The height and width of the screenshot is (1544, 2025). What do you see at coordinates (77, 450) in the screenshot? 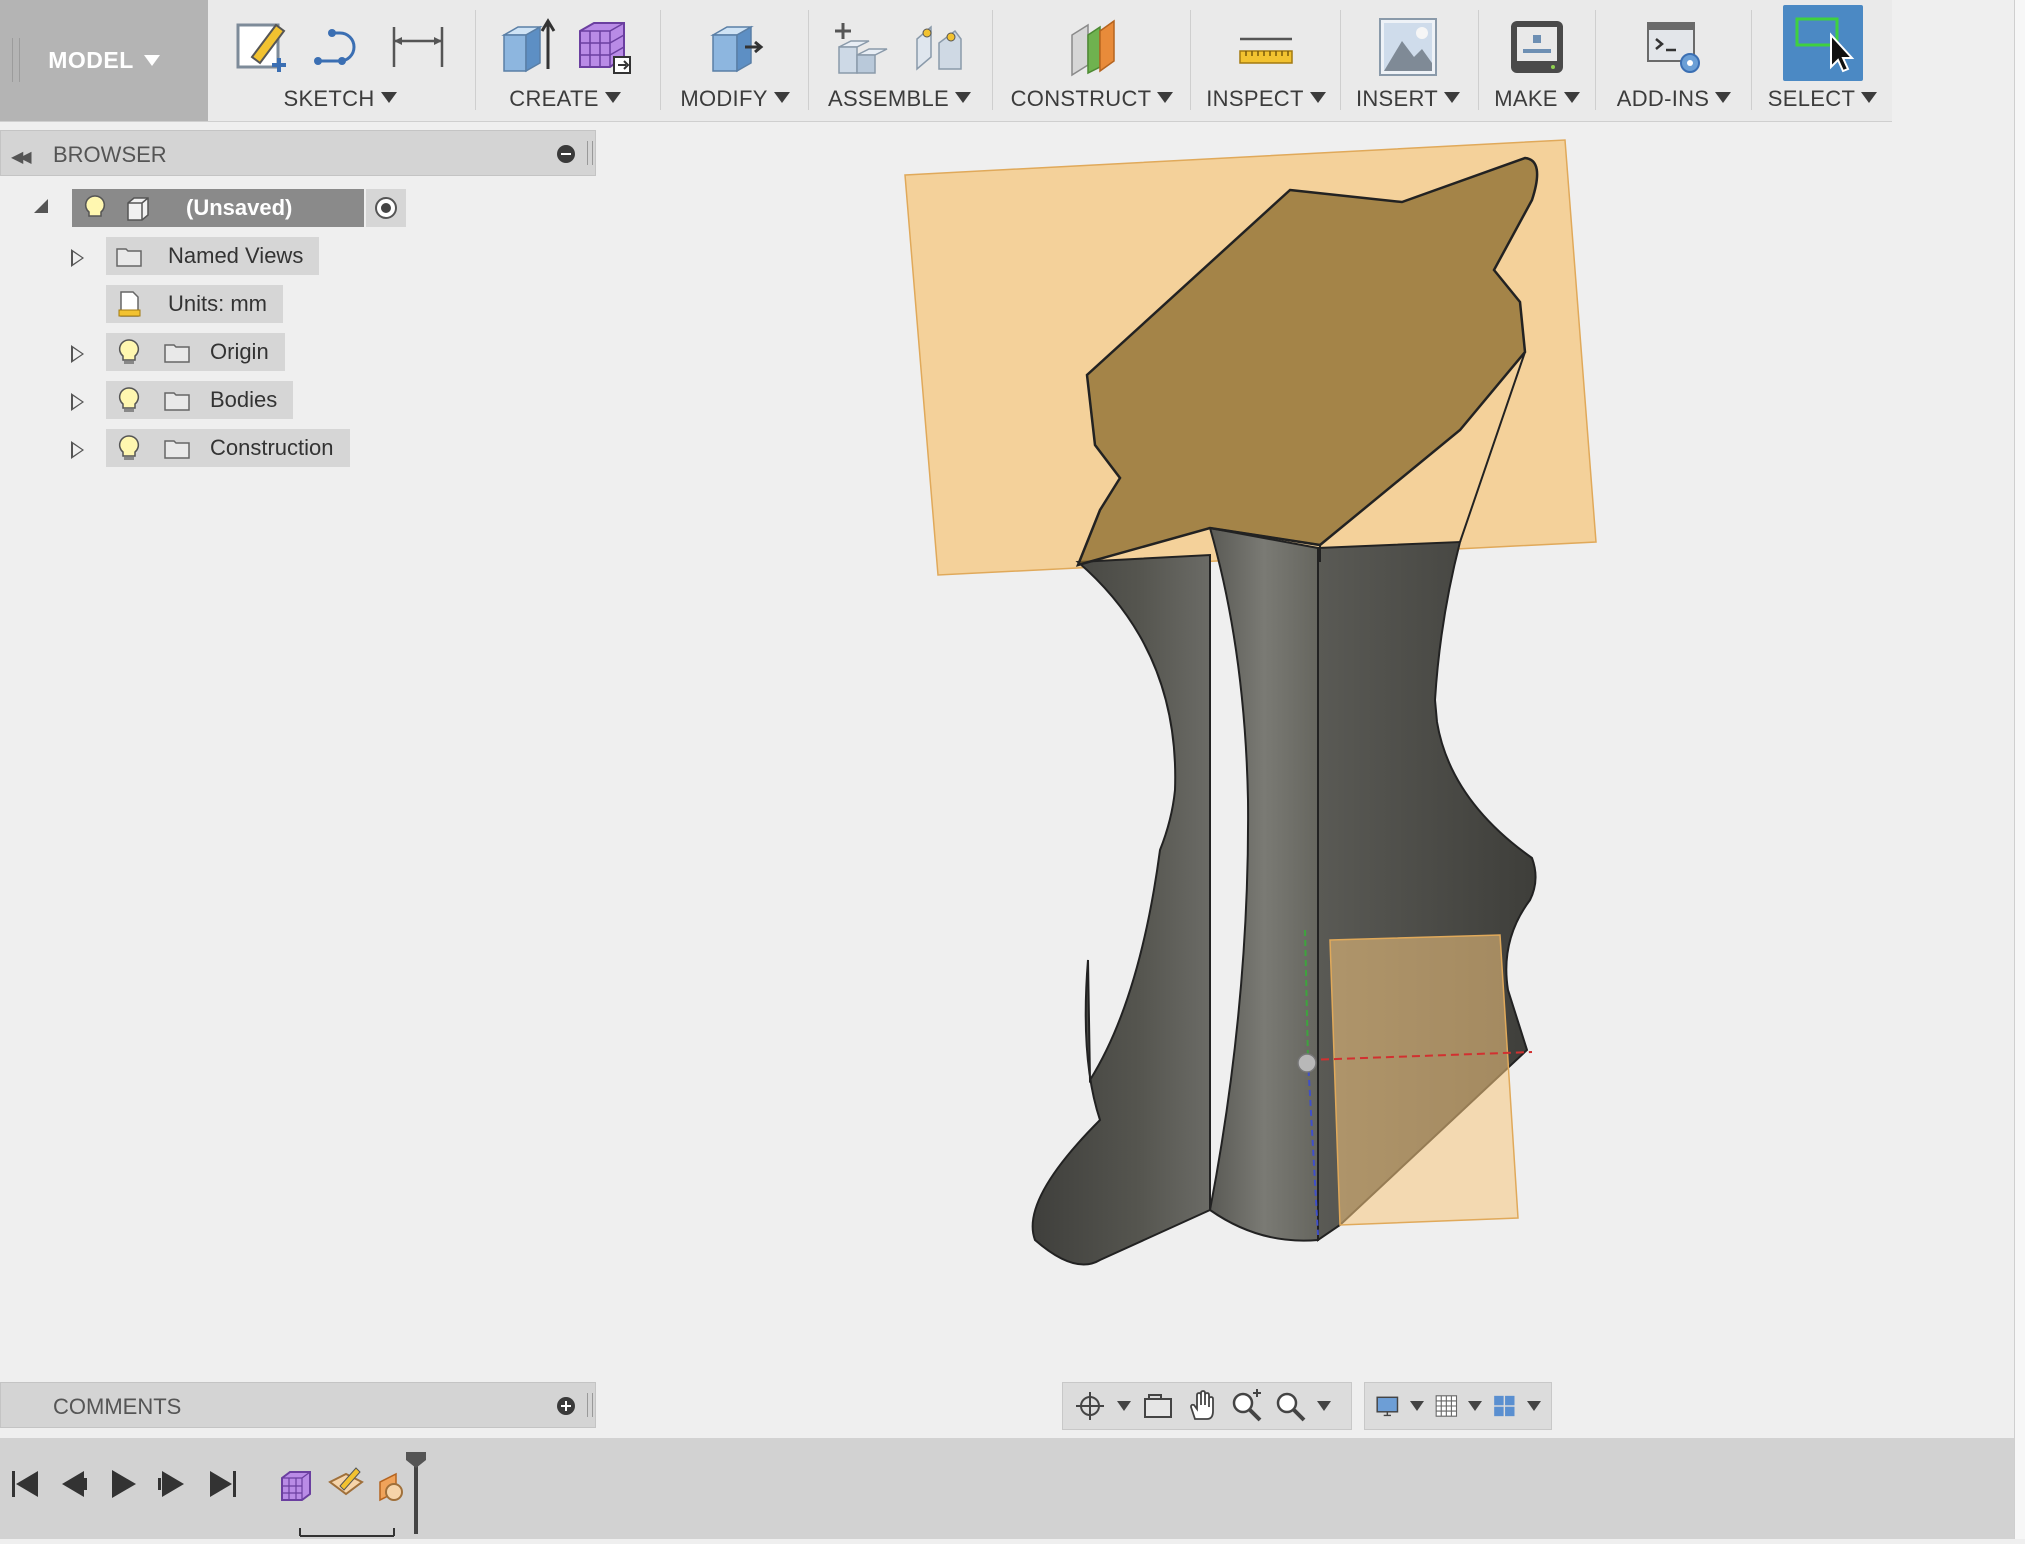
I see `expand-construction-icon` at bounding box center [77, 450].